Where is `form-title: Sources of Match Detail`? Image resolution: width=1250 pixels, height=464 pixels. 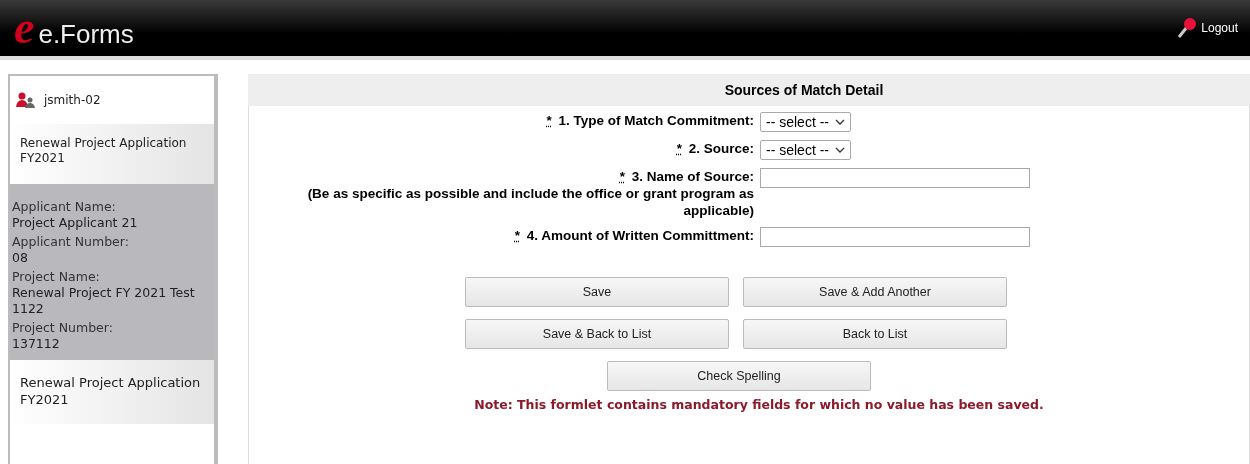
form-title: Sources of Match Detail is located at coordinates (749, 90).